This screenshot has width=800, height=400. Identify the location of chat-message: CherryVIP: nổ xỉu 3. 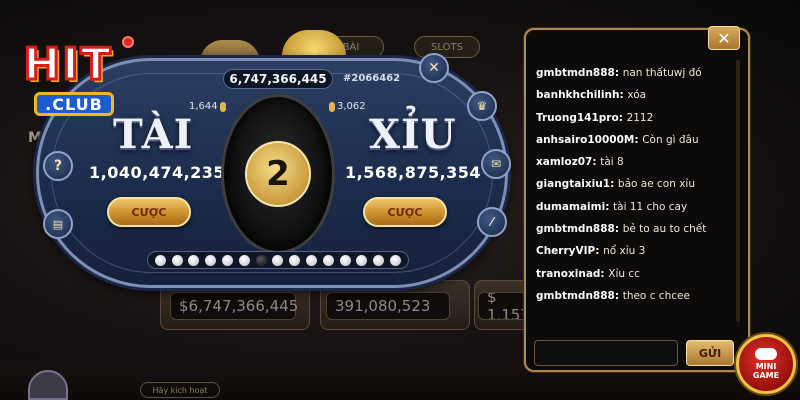
(591, 251).